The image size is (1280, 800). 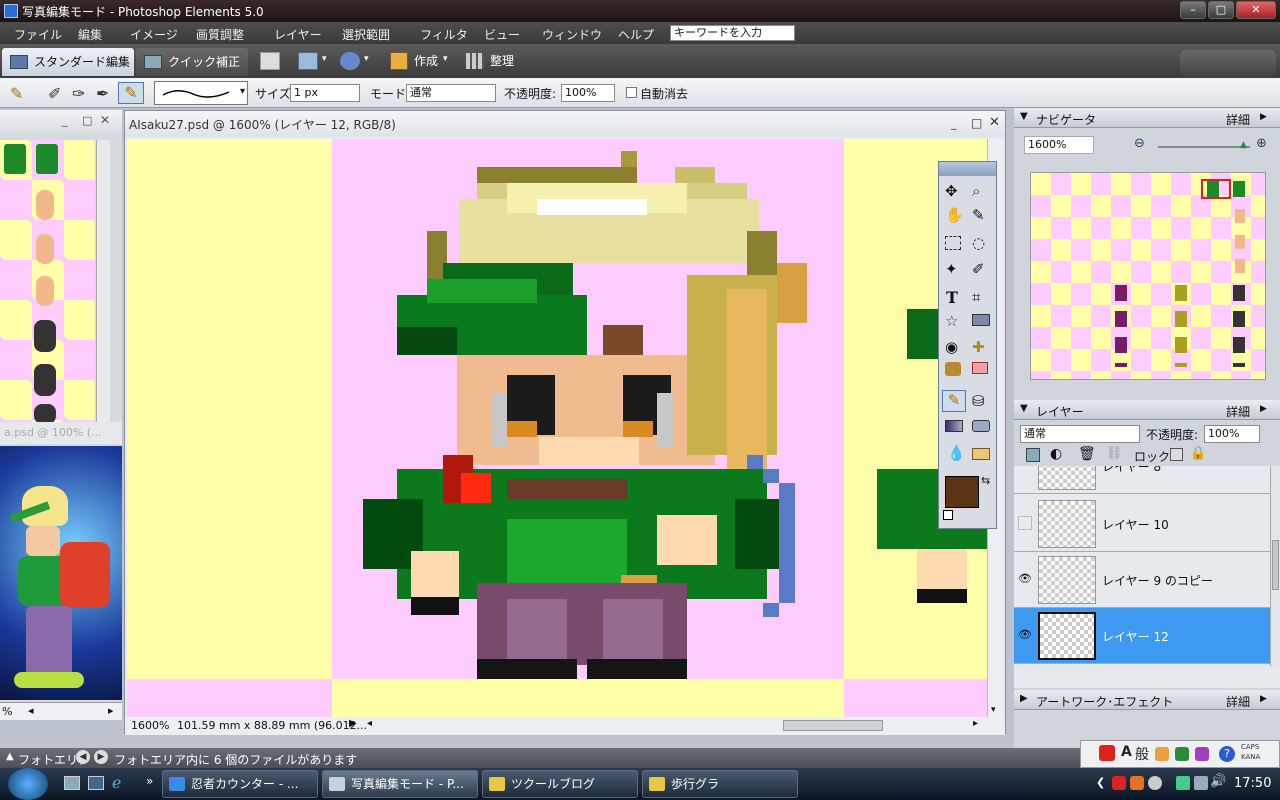 What do you see at coordinates (833, 725) in the screenshot?
I see `doc-horizontal-scroll-thumb` at bounding box center [833, 725].